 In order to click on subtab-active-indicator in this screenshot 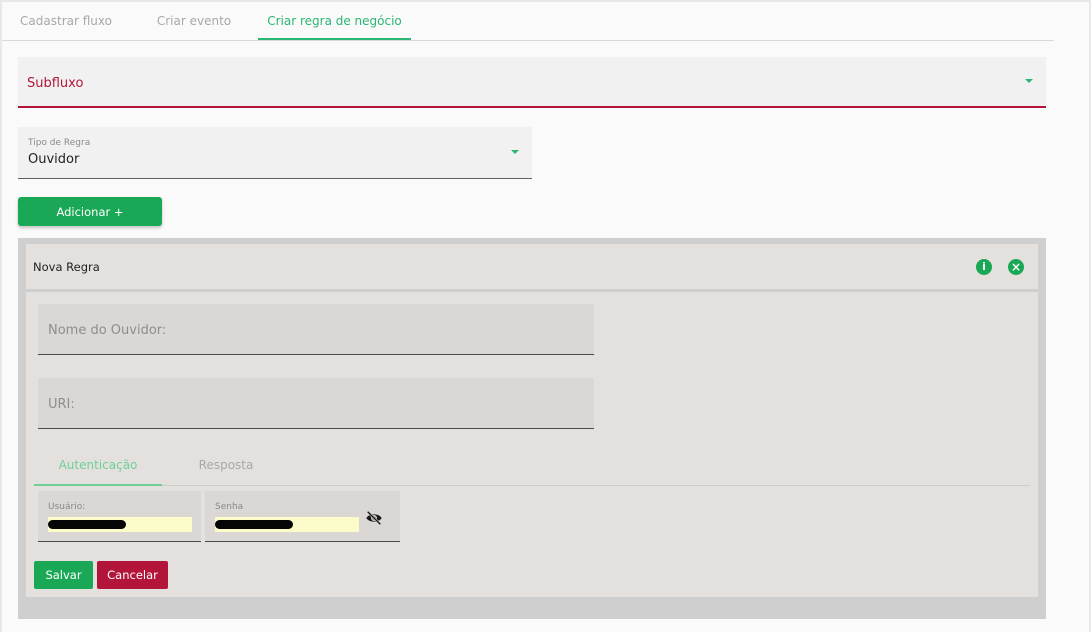, I will do `click(98, 485)`.